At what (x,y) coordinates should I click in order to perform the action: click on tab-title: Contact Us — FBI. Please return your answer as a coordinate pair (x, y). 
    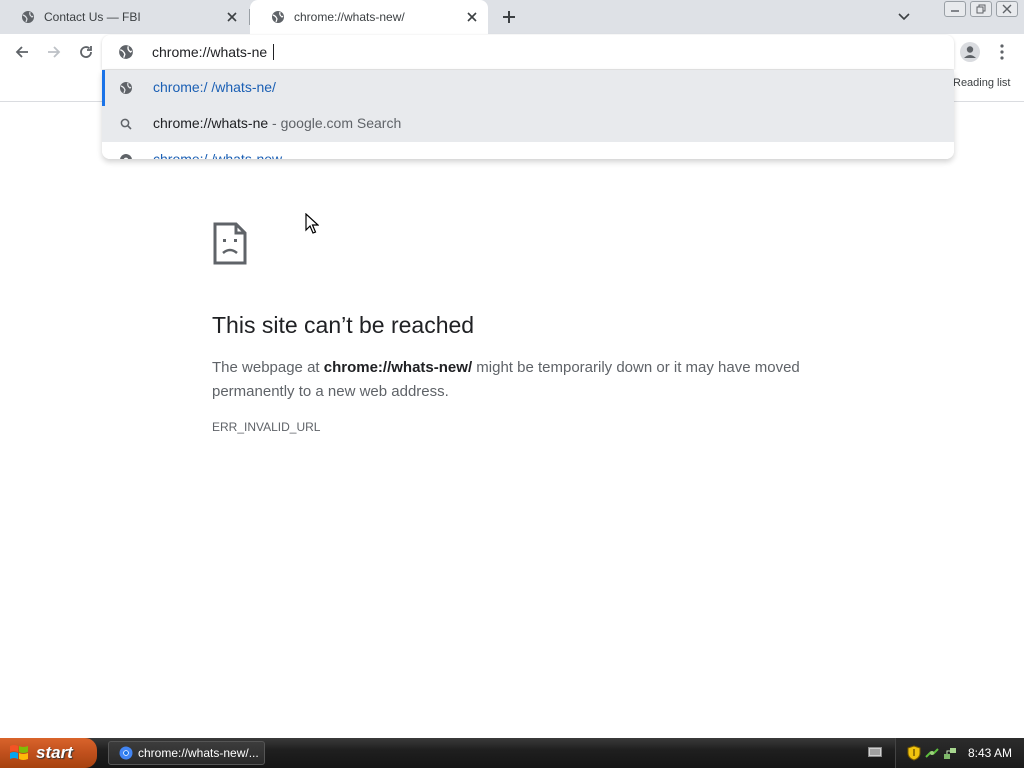
    Looking at the image, I should click on (92, 17).